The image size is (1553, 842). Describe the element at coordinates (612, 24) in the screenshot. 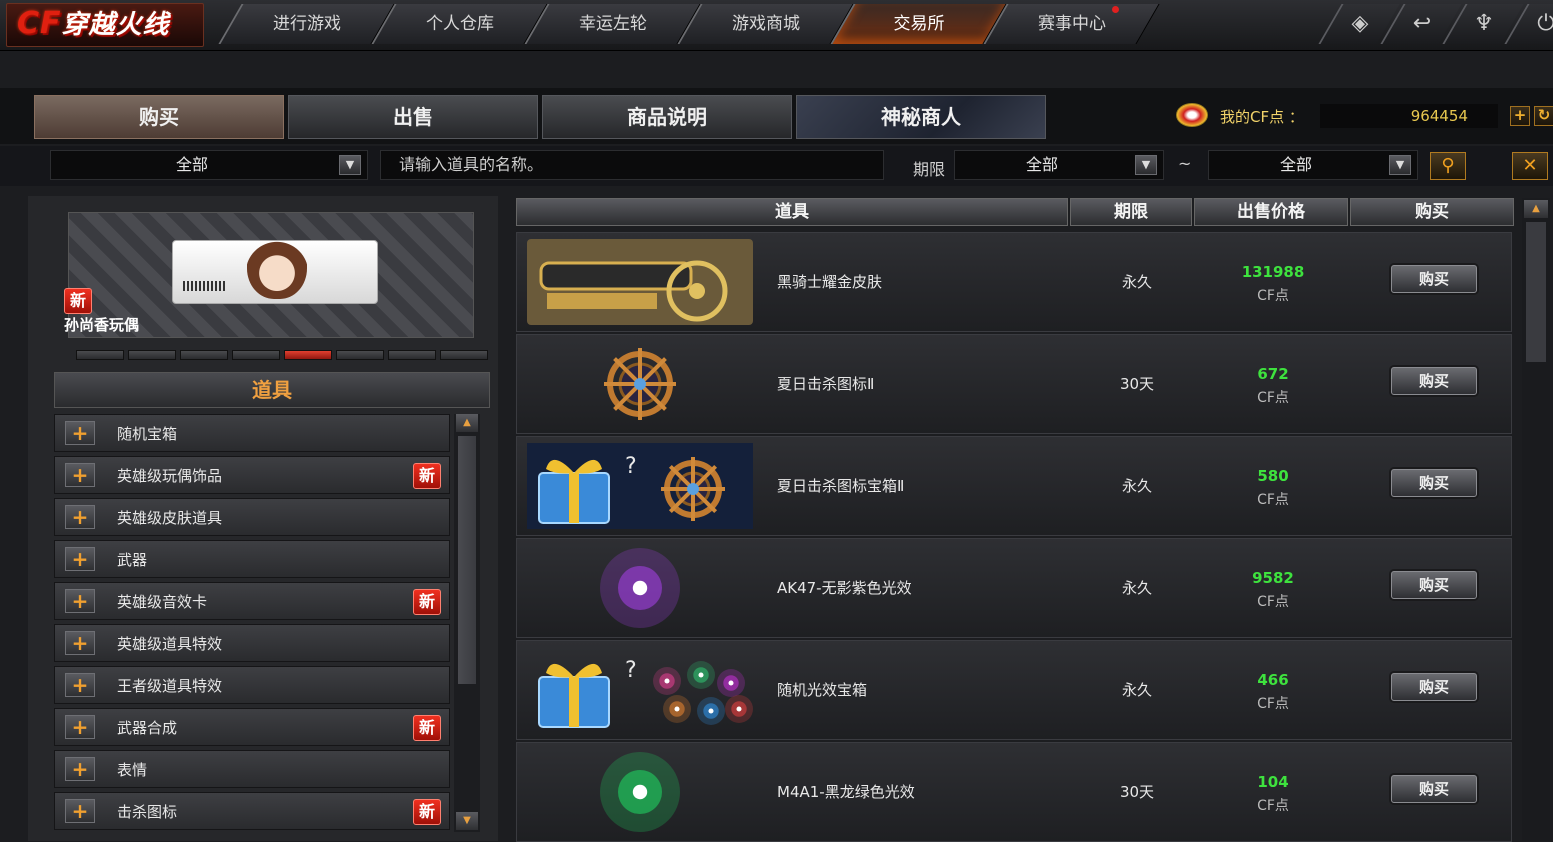

I see `nav-tab-lucky-revolver: 幸运左轮` at that location.